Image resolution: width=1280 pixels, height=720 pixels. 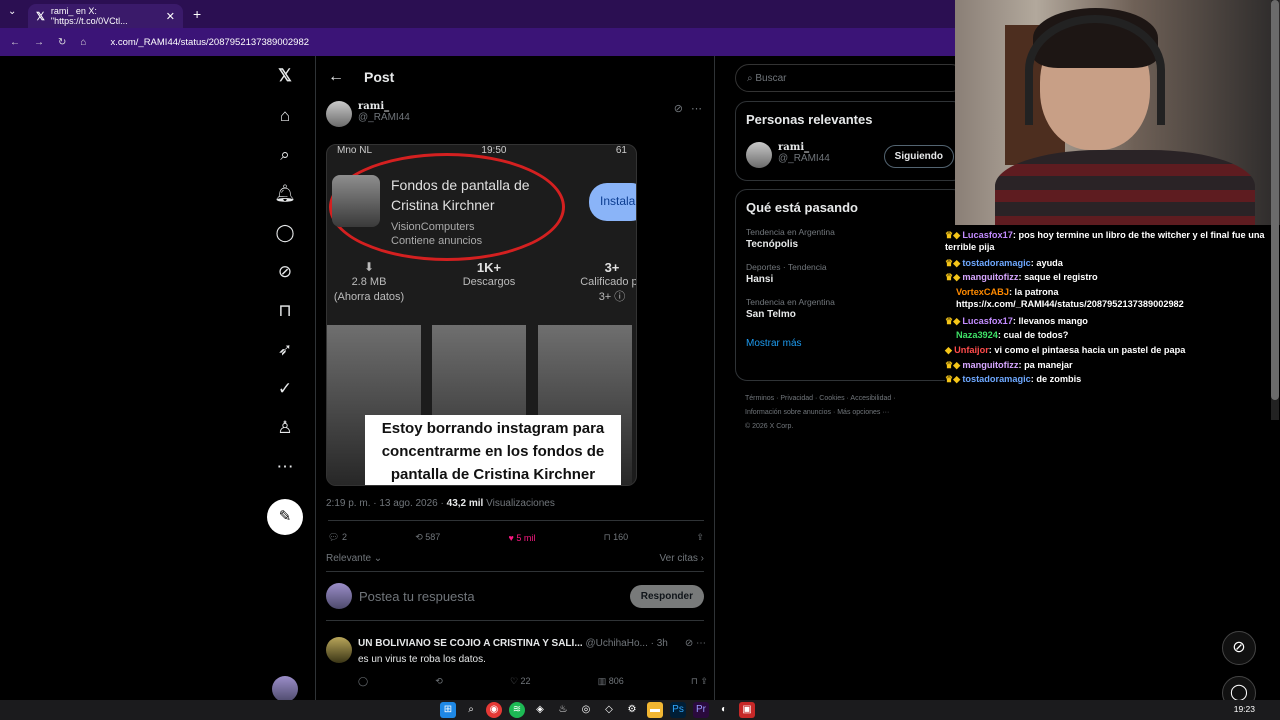 I want to click on reload-icon: ↻, so click(x=62, y=42).